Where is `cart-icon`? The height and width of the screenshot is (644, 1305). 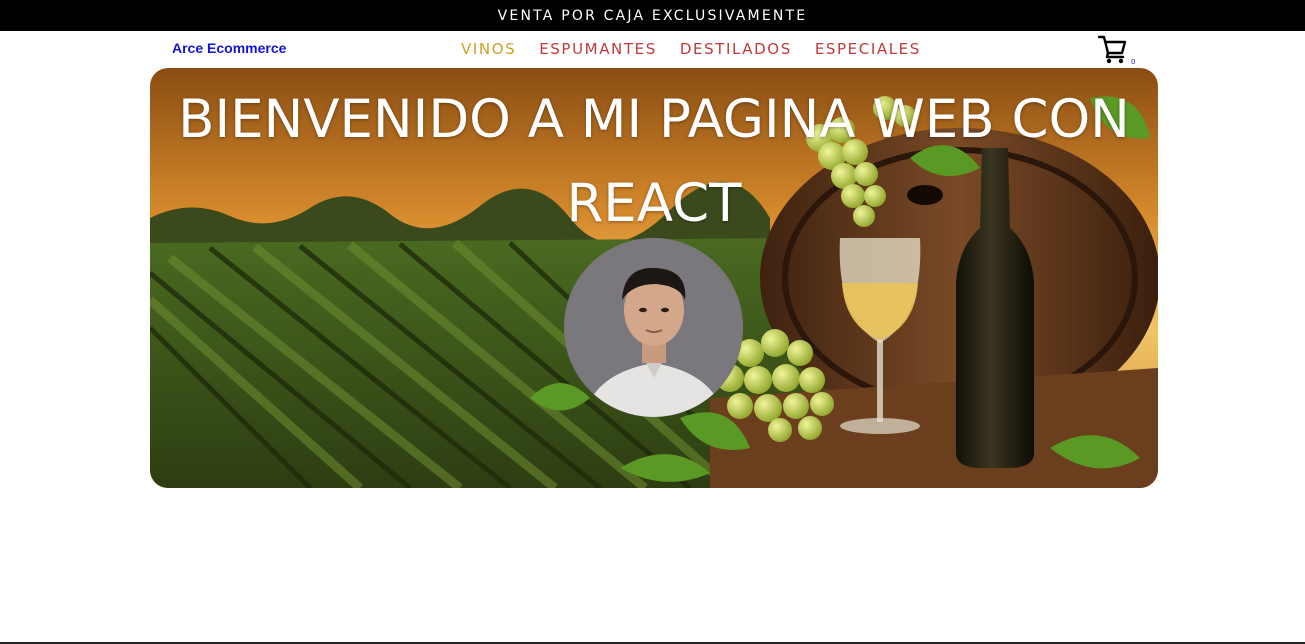 cart-icon is located at coordinates (1113, 49).